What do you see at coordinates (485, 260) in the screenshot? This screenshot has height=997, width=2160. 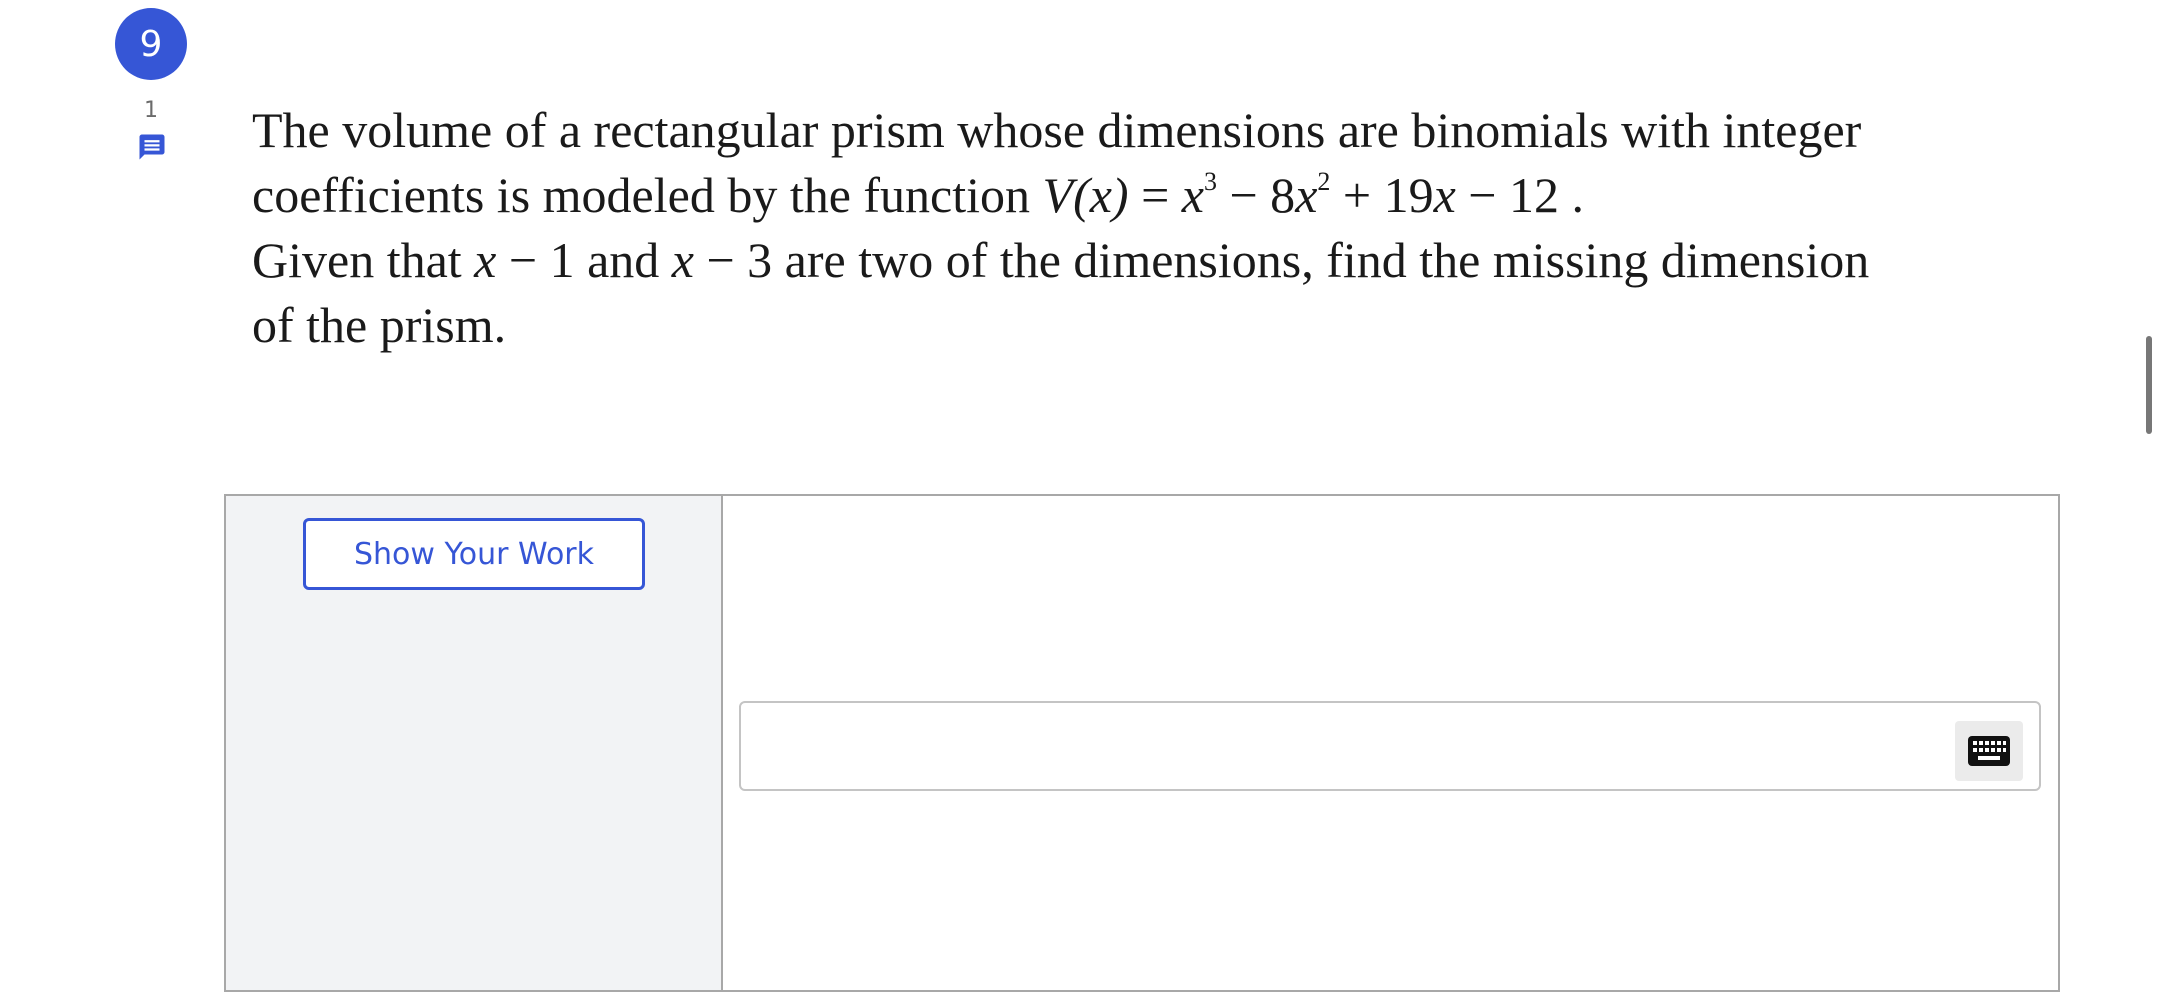 I see `dimension-1-variable: x` at bounding box center [485, 260].